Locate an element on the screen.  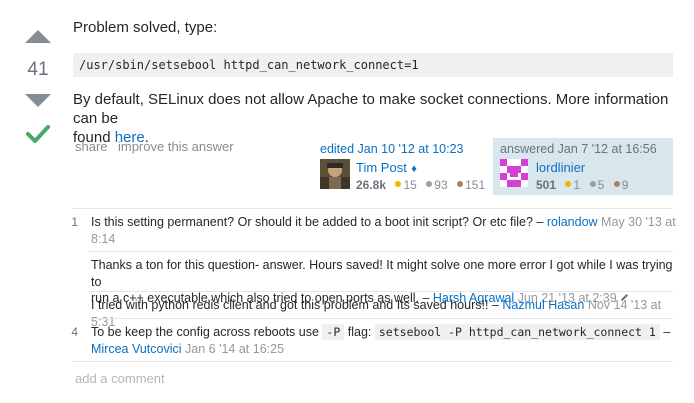
comment-text: To be keep the config across reboots use is located at coordinates (205, 332).